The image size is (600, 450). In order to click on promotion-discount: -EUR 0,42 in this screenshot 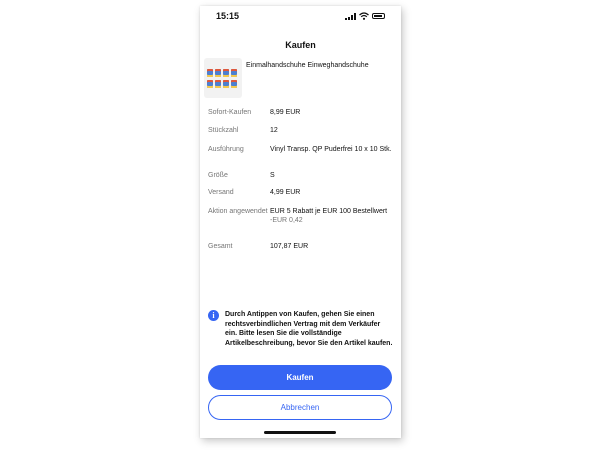, I will do `click(286, 220)`.